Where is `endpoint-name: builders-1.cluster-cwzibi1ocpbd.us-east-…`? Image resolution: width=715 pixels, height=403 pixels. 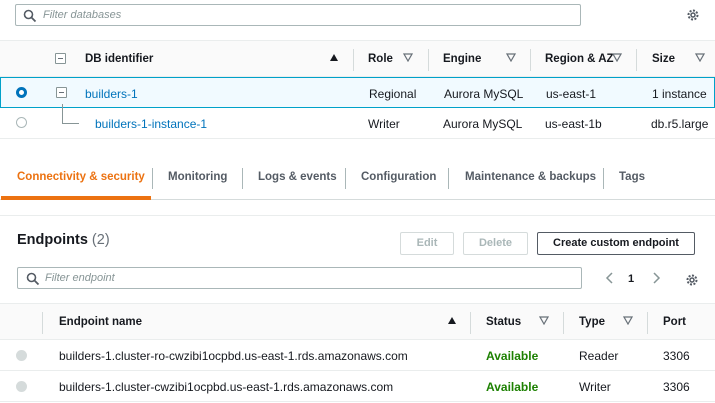
endpoint-name: builders-1.cluster-cwzibi1ocpbd.us-east-… is located at coordinates (226, 387).